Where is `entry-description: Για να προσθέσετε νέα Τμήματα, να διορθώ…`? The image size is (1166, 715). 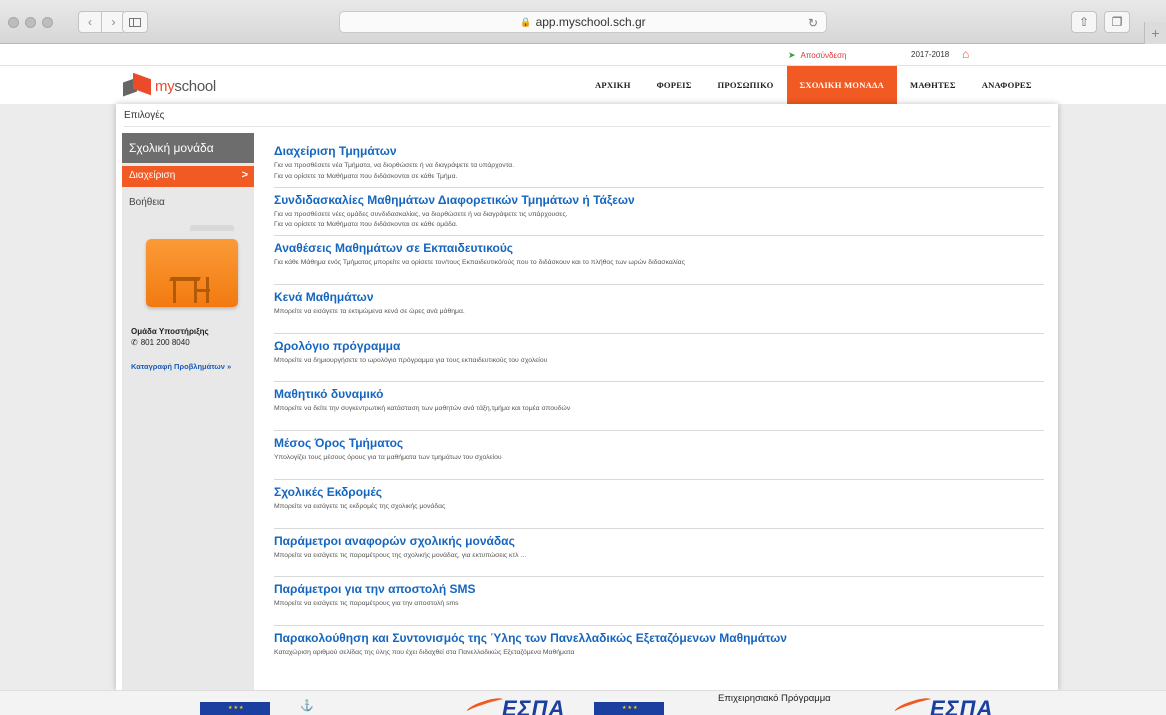 entry-description: Για να προσθέσετε νέα Τμήματα, να διορθώ… is located at coordinates (394, 165).